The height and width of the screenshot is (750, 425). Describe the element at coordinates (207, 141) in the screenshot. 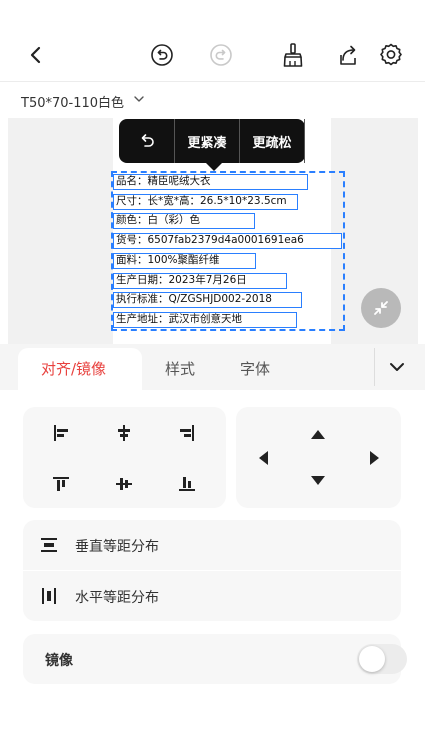

I see `tighter-button: 更紧凑` at that location.